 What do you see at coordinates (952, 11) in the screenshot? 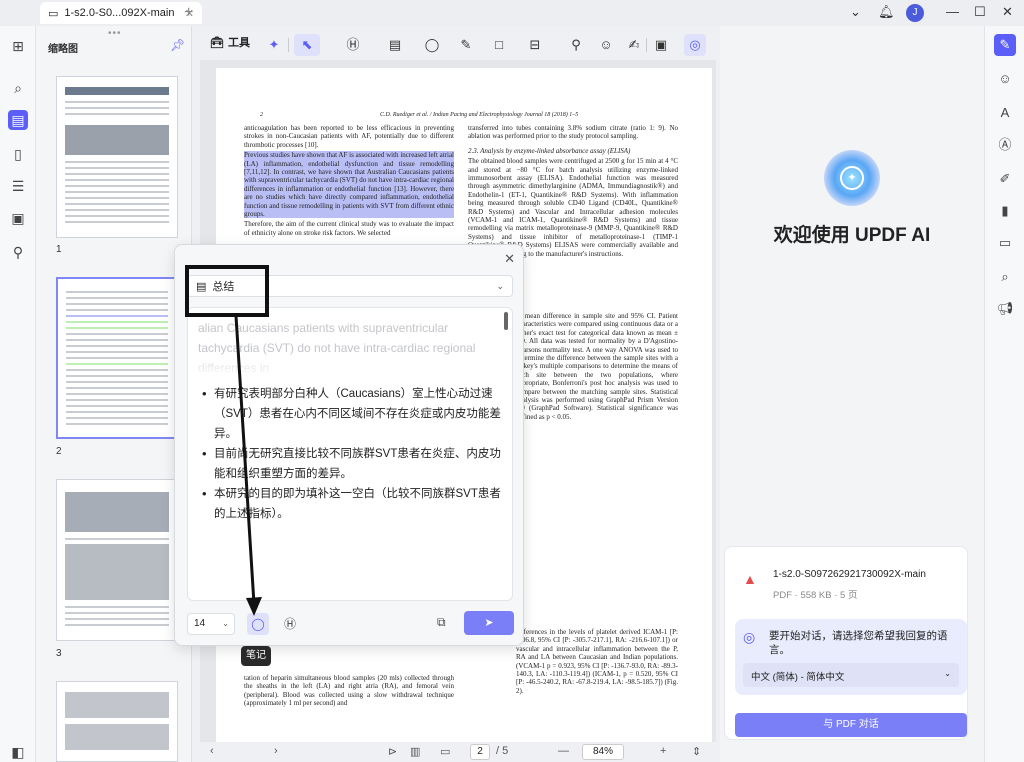
I see `minimize-icon: —` at bounding box center [952, 11].